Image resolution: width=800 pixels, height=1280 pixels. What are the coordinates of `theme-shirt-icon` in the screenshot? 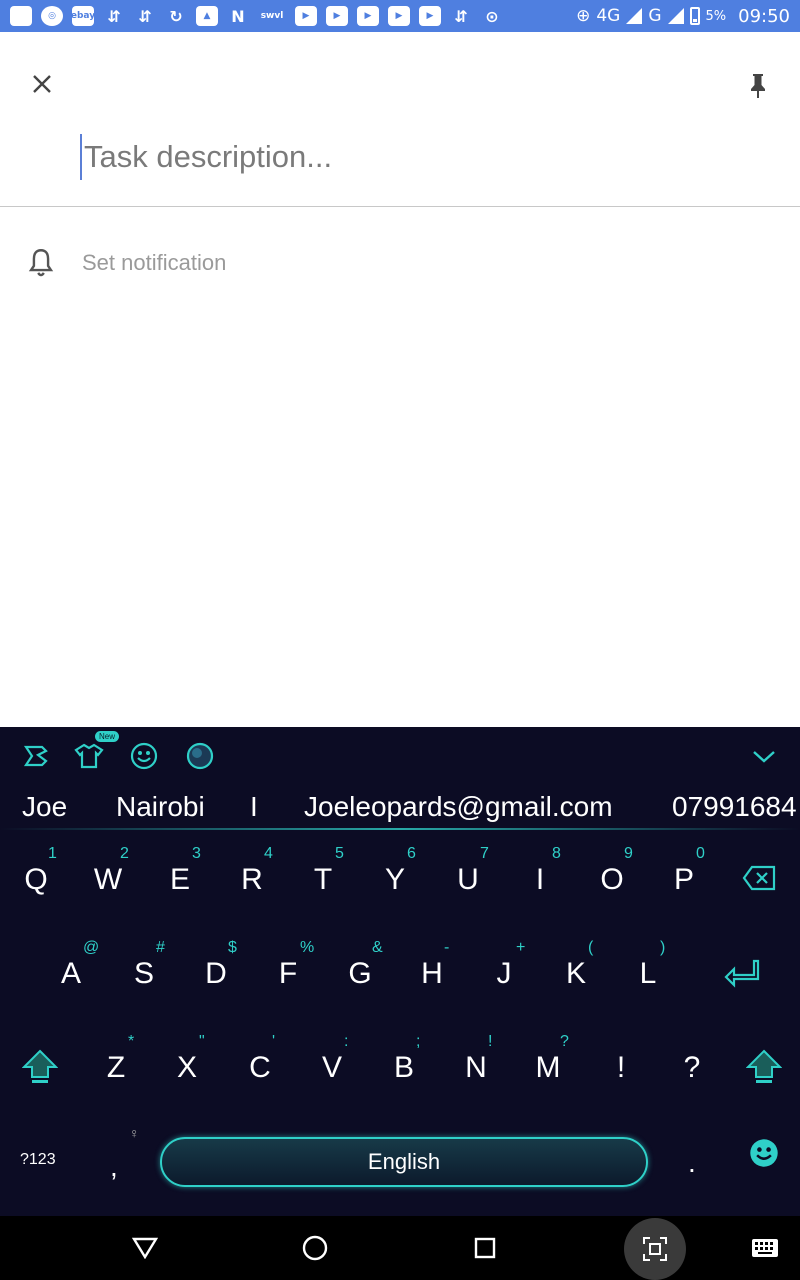 It's located at (89, 756).